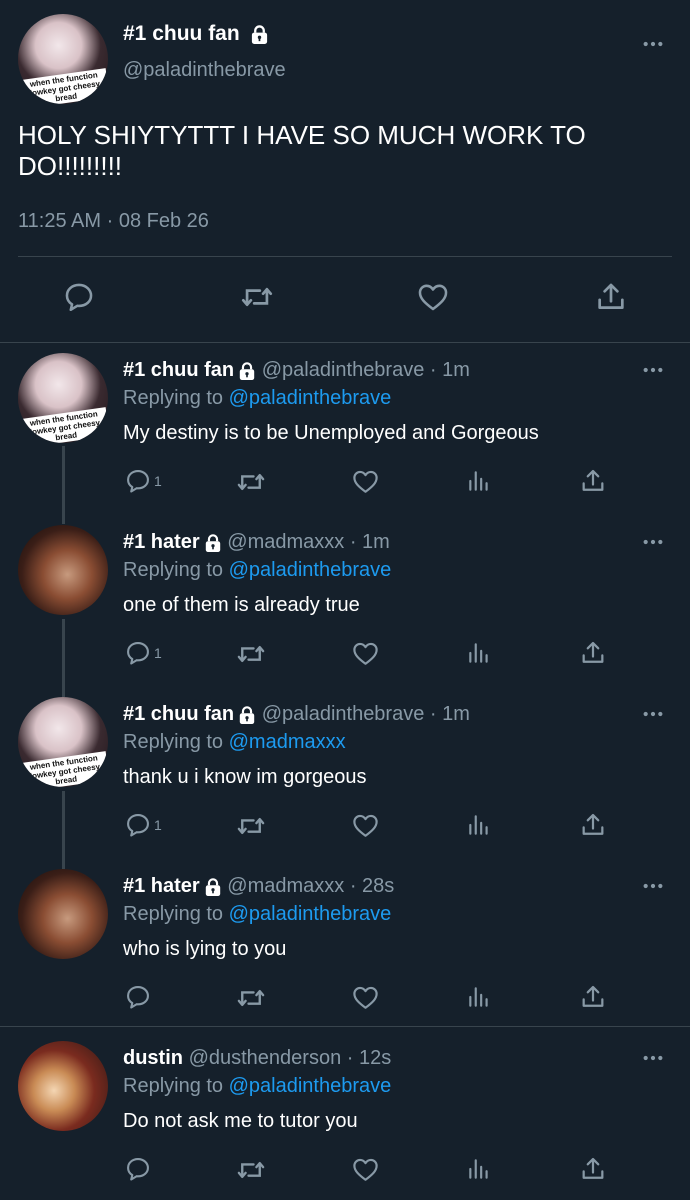  What do you see at coordinates (205, 949) in the screenshot?
I see `tweet-text: who is lying to you` at bounding box center [205, 949].